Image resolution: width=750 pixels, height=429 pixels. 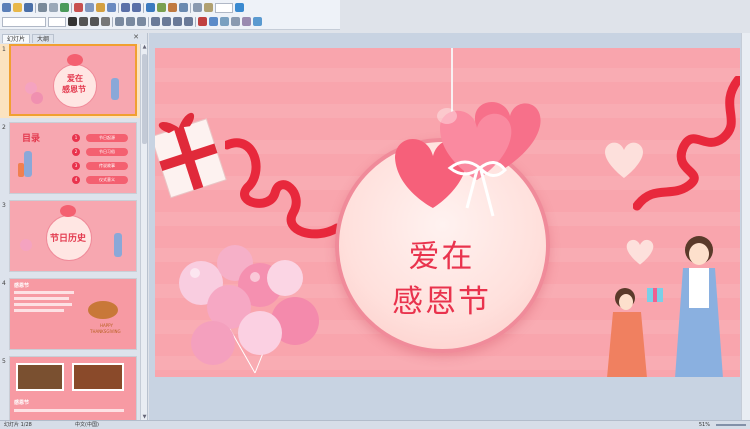 What do you see at coordinates (103, 310) in the screenshot?
I see `turkey-icon` at bounding box center [103, 310].